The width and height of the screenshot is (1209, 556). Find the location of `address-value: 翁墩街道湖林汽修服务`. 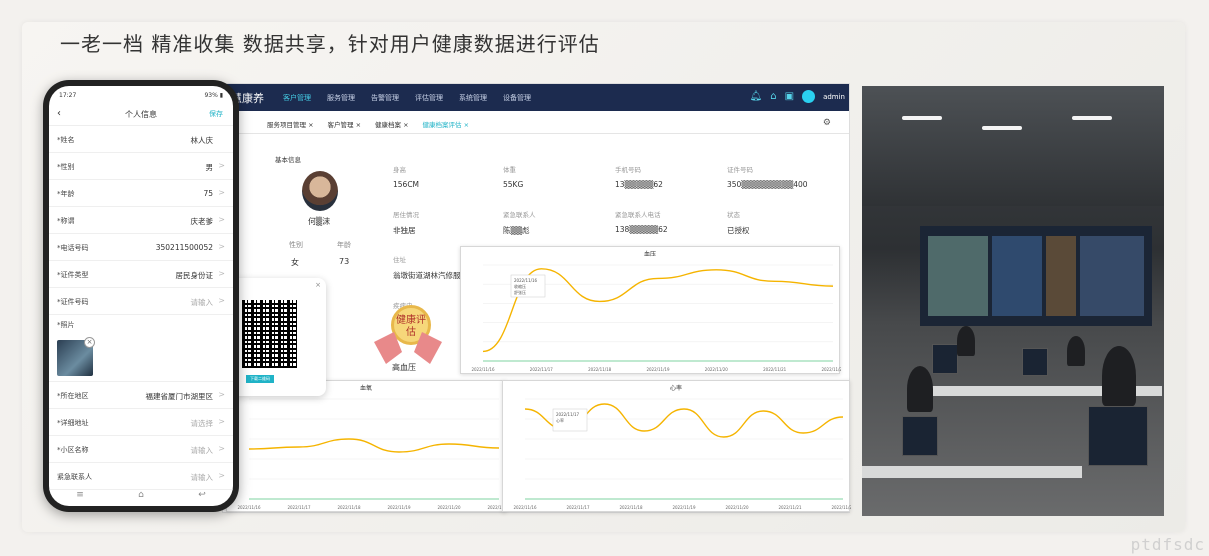

address-value: 翁墩街道湖林汽修服务 is located at coordinates (430, 275).